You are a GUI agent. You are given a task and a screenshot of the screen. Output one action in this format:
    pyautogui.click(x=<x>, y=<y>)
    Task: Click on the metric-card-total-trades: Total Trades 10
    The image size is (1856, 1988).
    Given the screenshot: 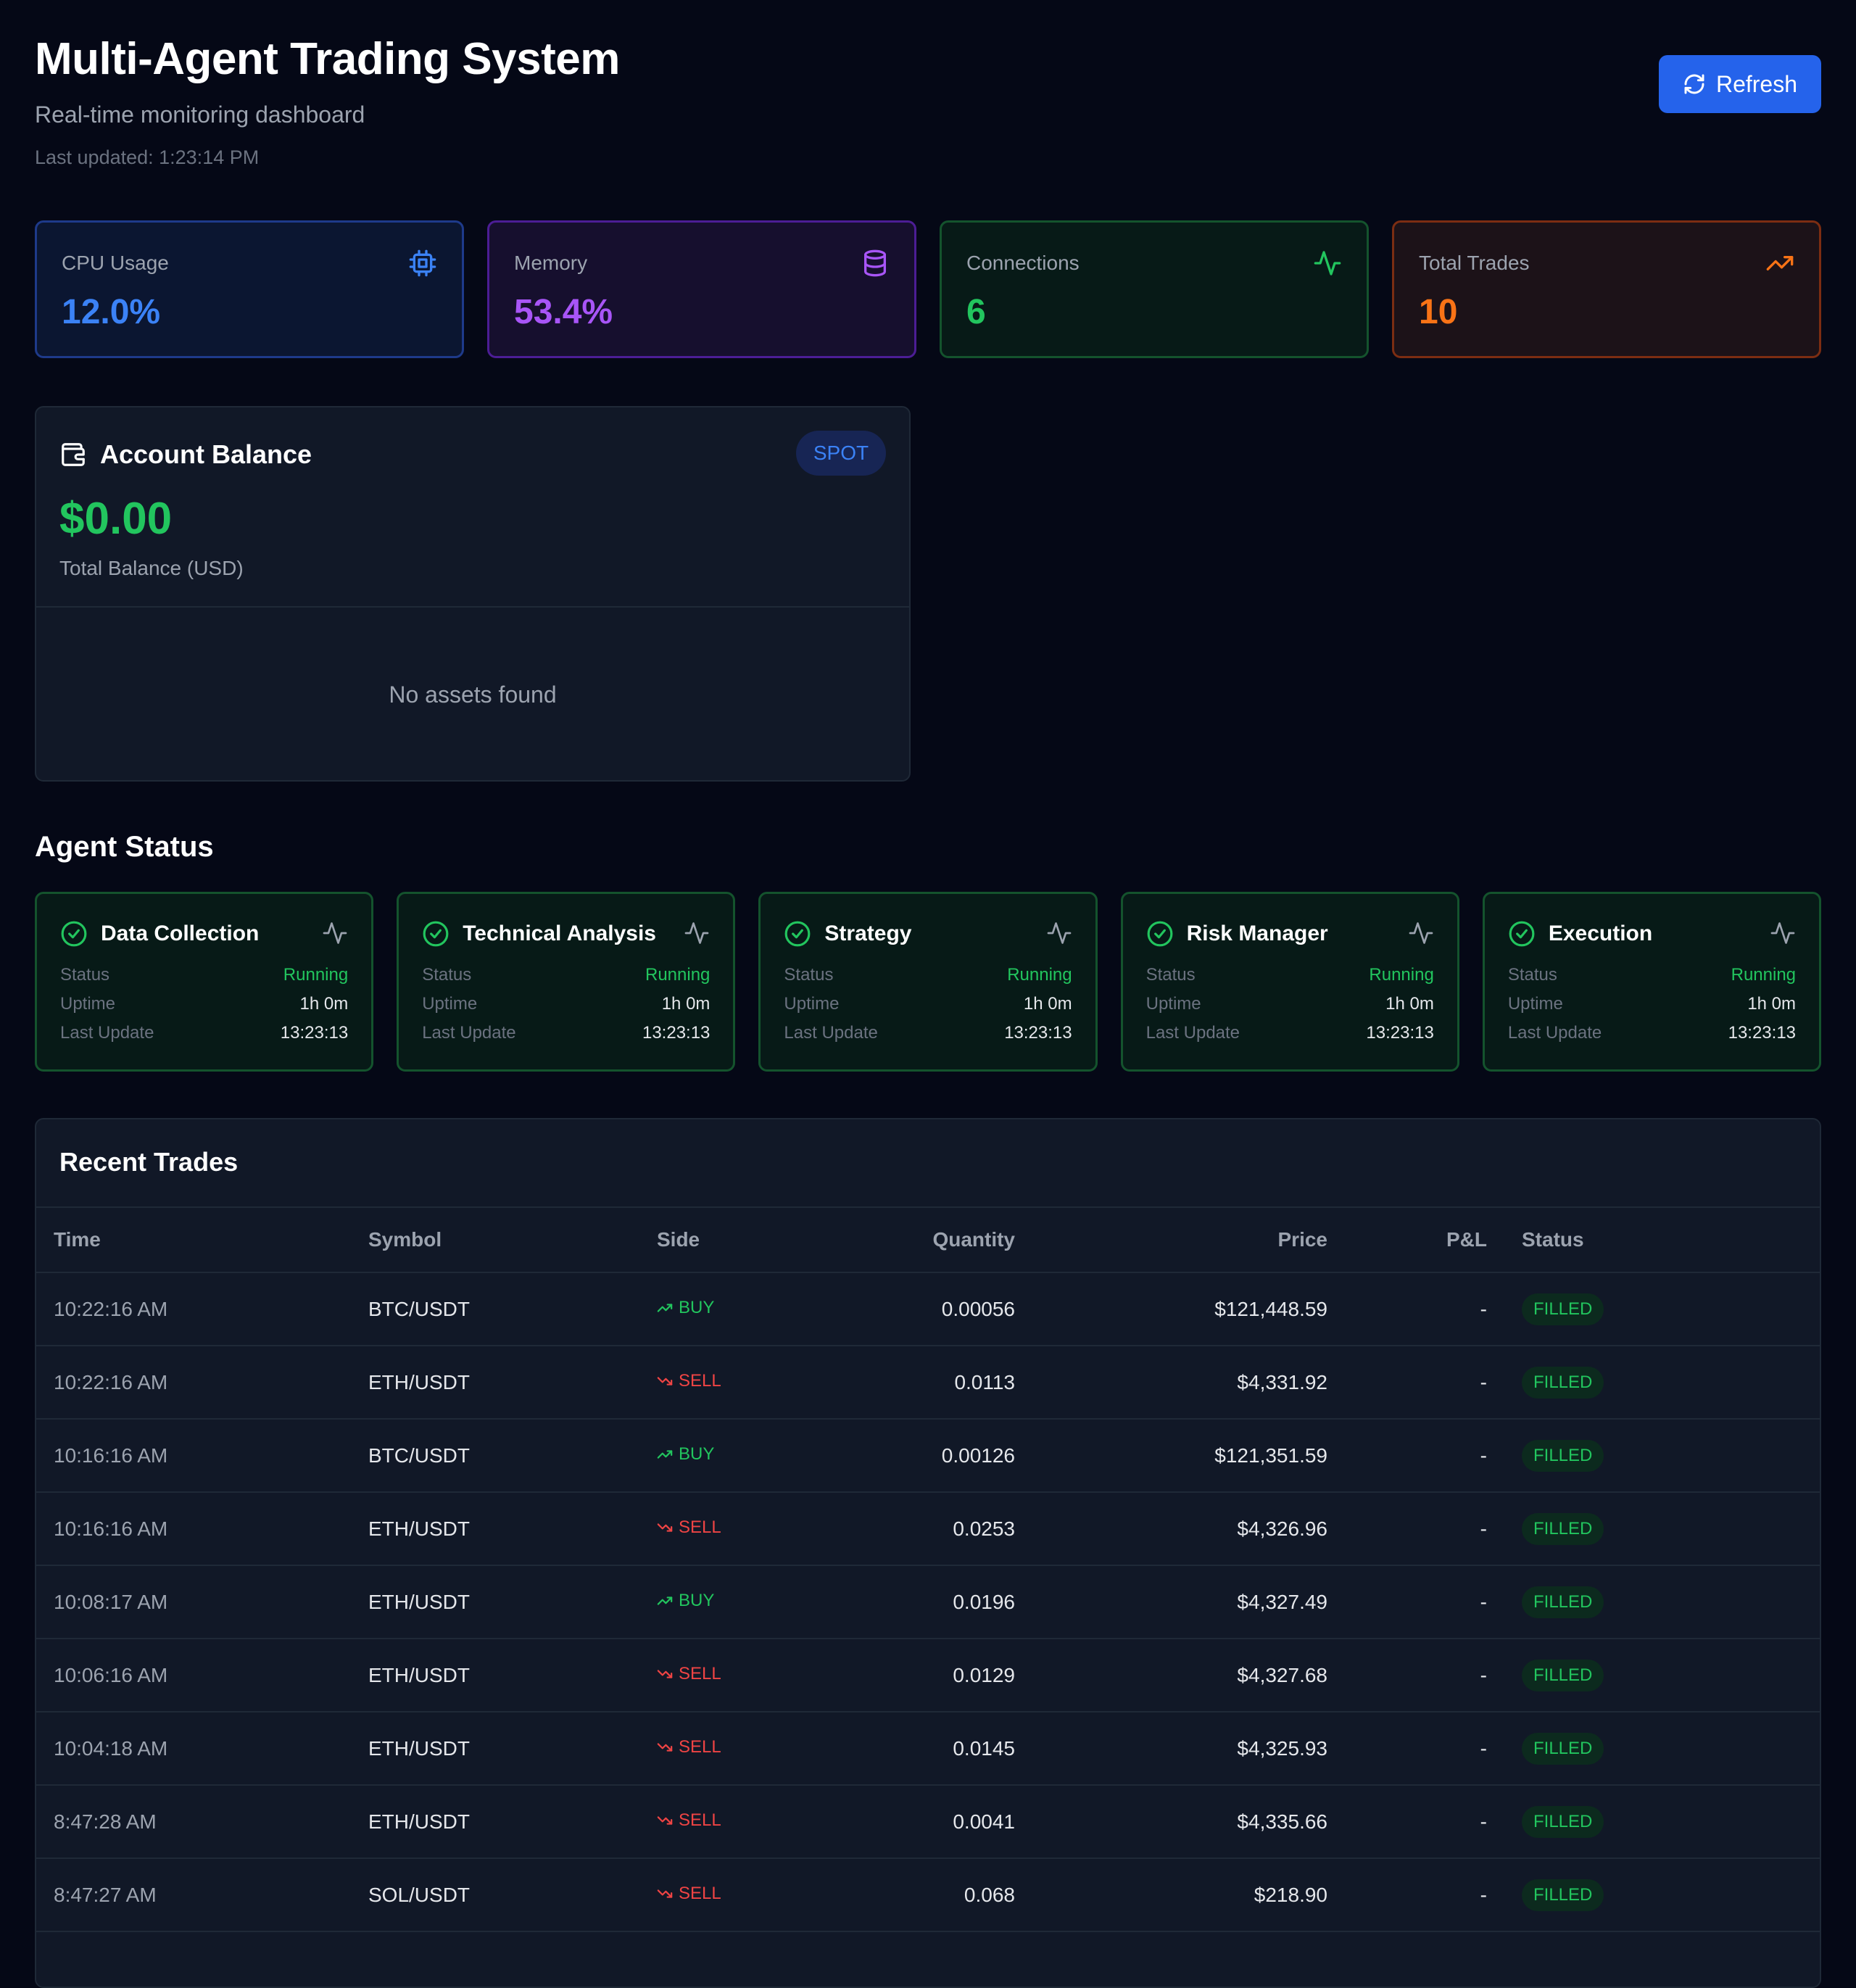 What is the action you would take?
    pyautogui.click(x=1606, y=289)
    